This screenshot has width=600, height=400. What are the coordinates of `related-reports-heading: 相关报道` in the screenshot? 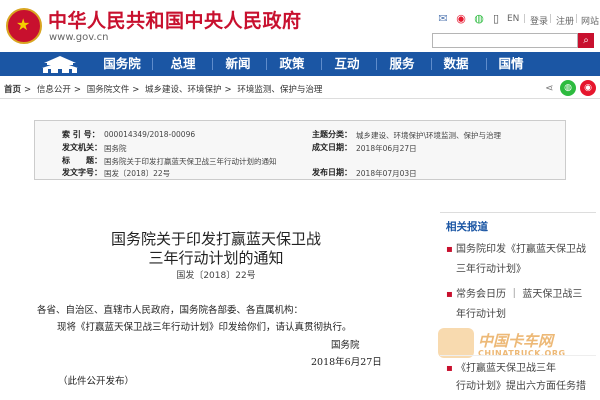 It's located at (467, 227).